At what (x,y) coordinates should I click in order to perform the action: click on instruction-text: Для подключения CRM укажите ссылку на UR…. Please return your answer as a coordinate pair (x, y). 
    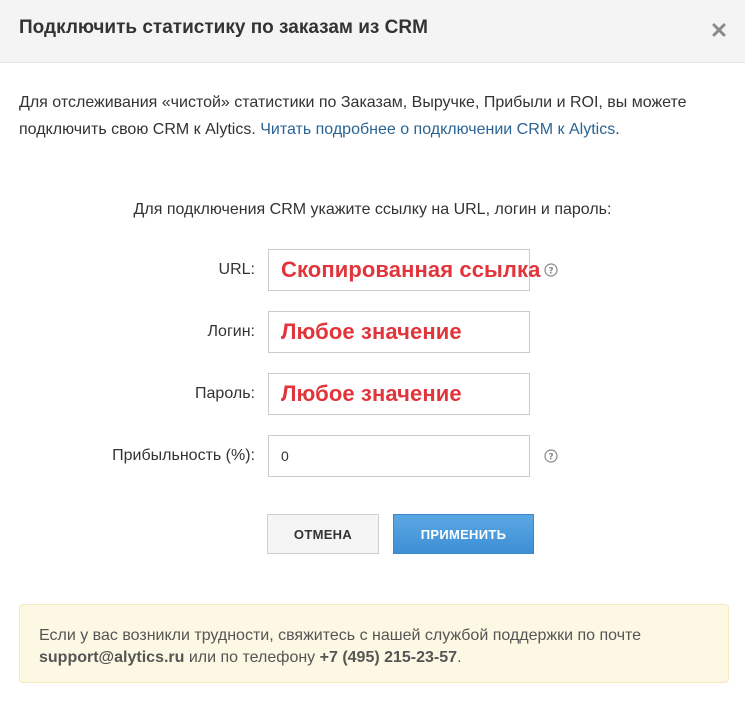
    Looking at the image, I should click on (372, 209).